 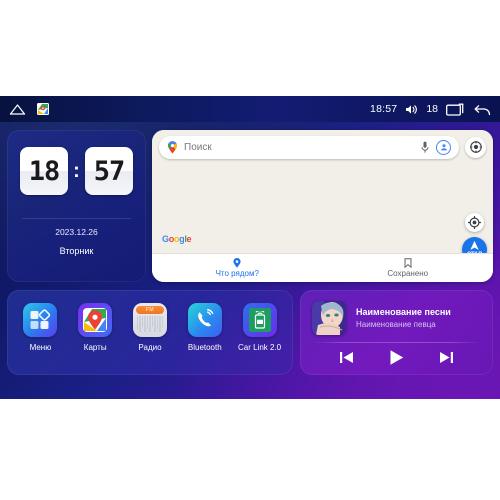 I want to click on bookmark-icon, so click(x=408, y=263).